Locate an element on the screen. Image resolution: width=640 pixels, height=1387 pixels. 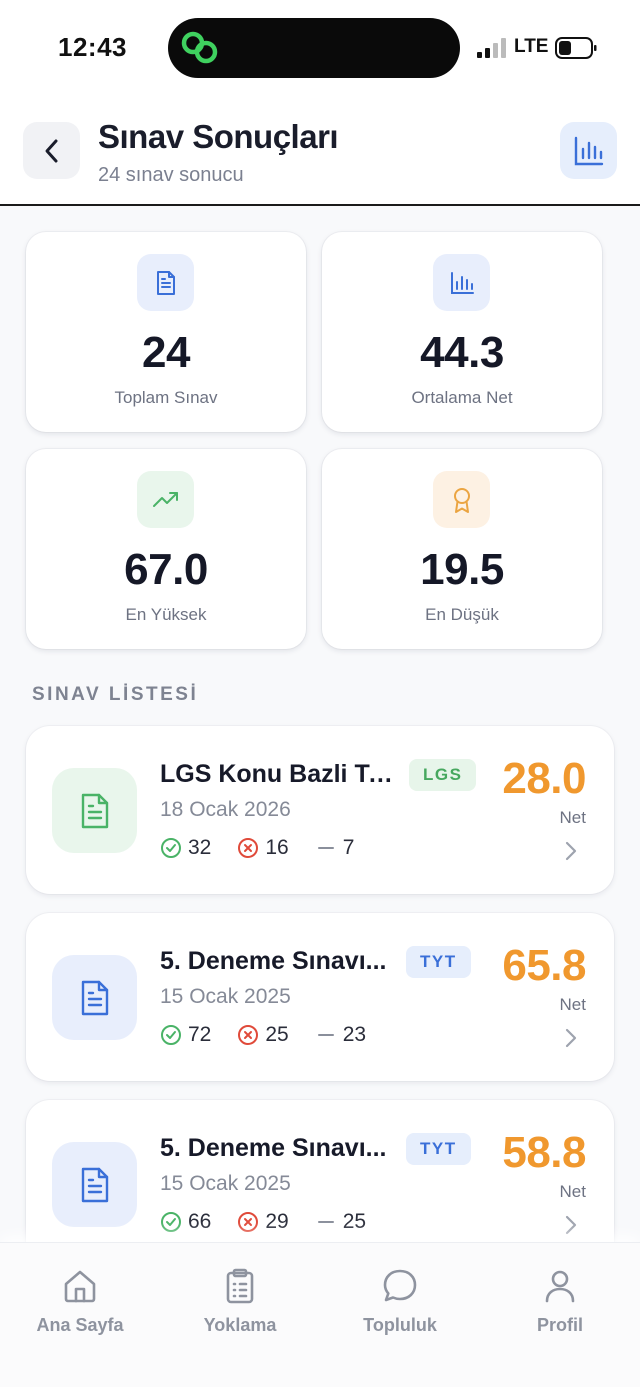
statistics-button is located at coordinates (588, 150).